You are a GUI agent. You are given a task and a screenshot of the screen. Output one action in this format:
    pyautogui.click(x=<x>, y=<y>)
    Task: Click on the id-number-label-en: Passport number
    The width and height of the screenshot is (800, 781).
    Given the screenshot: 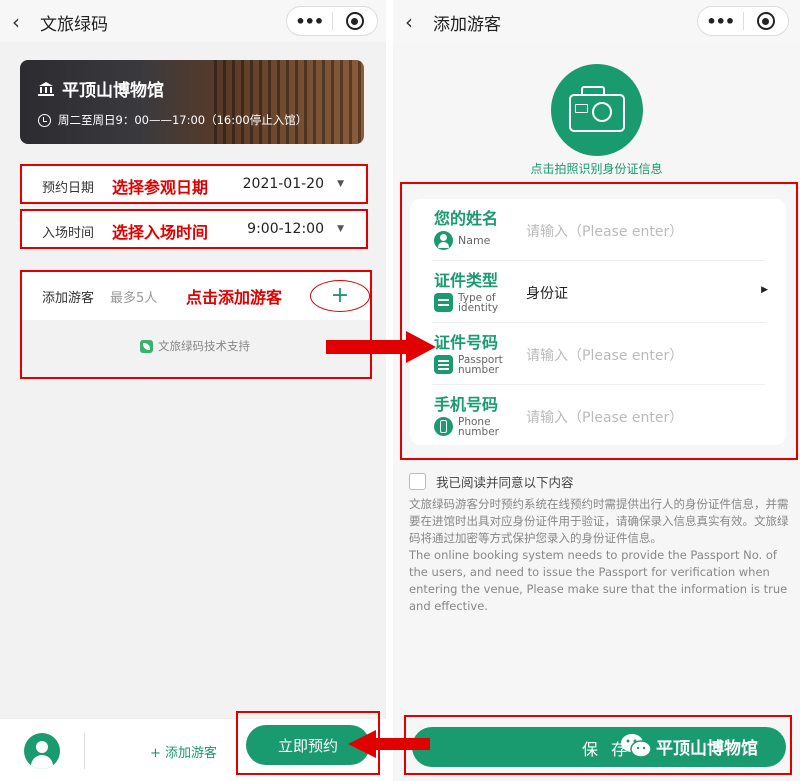 What is the action you would take?
    pyautogui.click(x=480, y=365)
    